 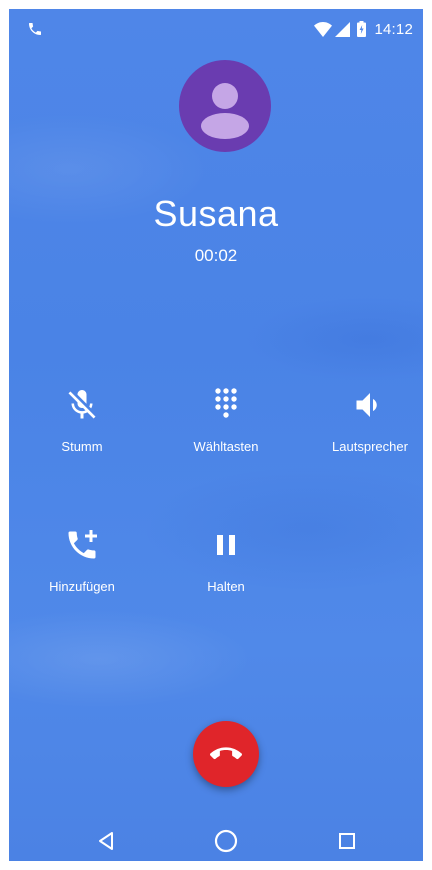 I want to click on hold-button: Halten, so click(x=226, y=560).